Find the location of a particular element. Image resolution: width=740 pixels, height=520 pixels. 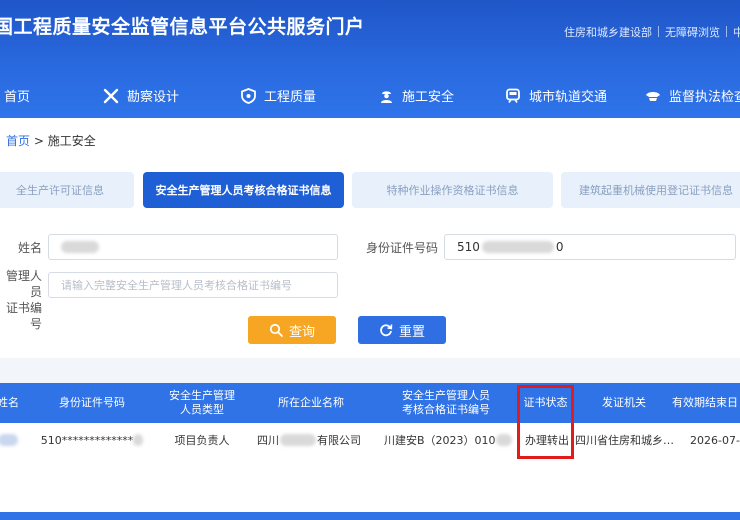

cell-expiry: 2026-07-0 is located at coordinates (715, 440).